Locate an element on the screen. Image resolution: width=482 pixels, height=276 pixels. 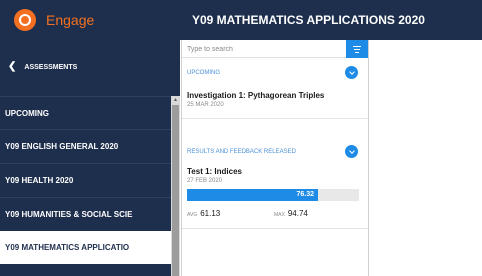
scroll-up-arrow-icon: ▲ is located at coordinates (175, 100).